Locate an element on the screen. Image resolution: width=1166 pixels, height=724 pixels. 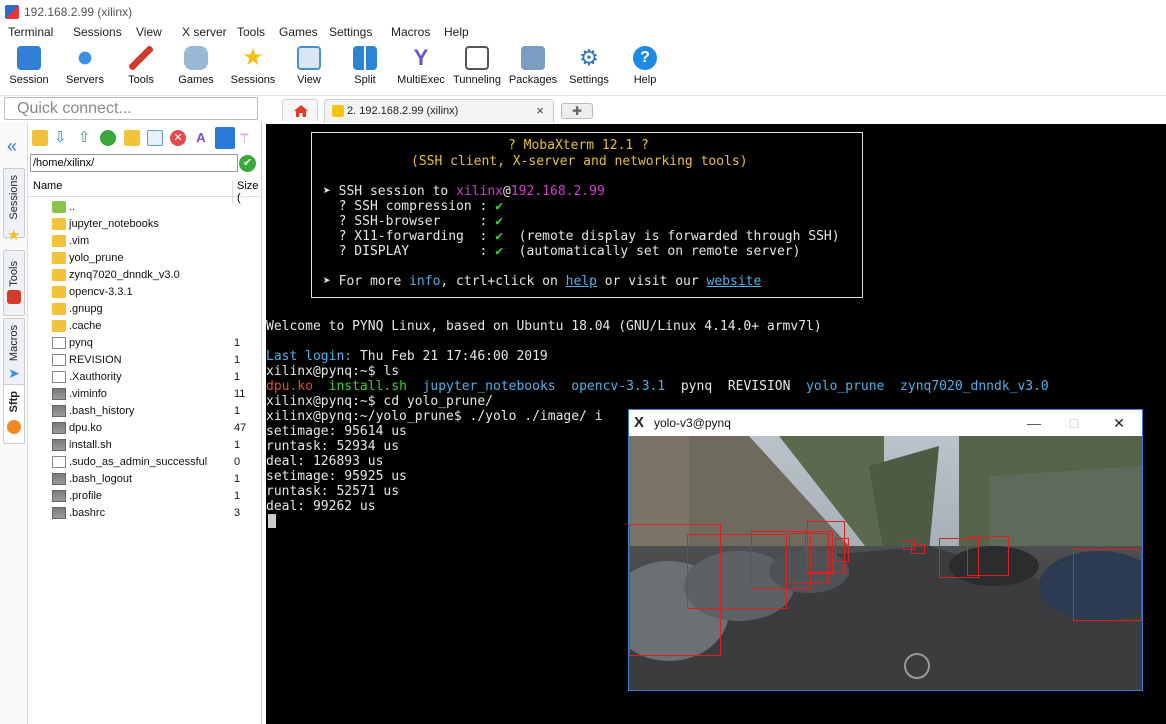
file-list-header: Name Size ( is located at coordinates (145, 190).